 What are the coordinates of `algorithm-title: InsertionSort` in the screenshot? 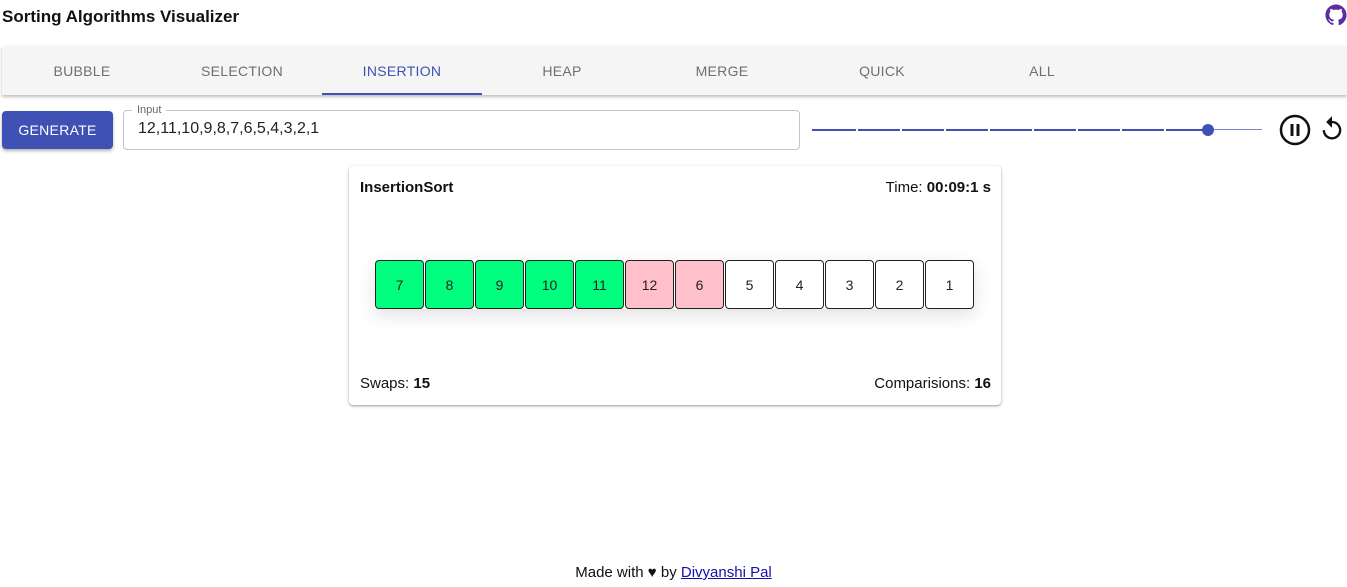 It's located at (407, 187).